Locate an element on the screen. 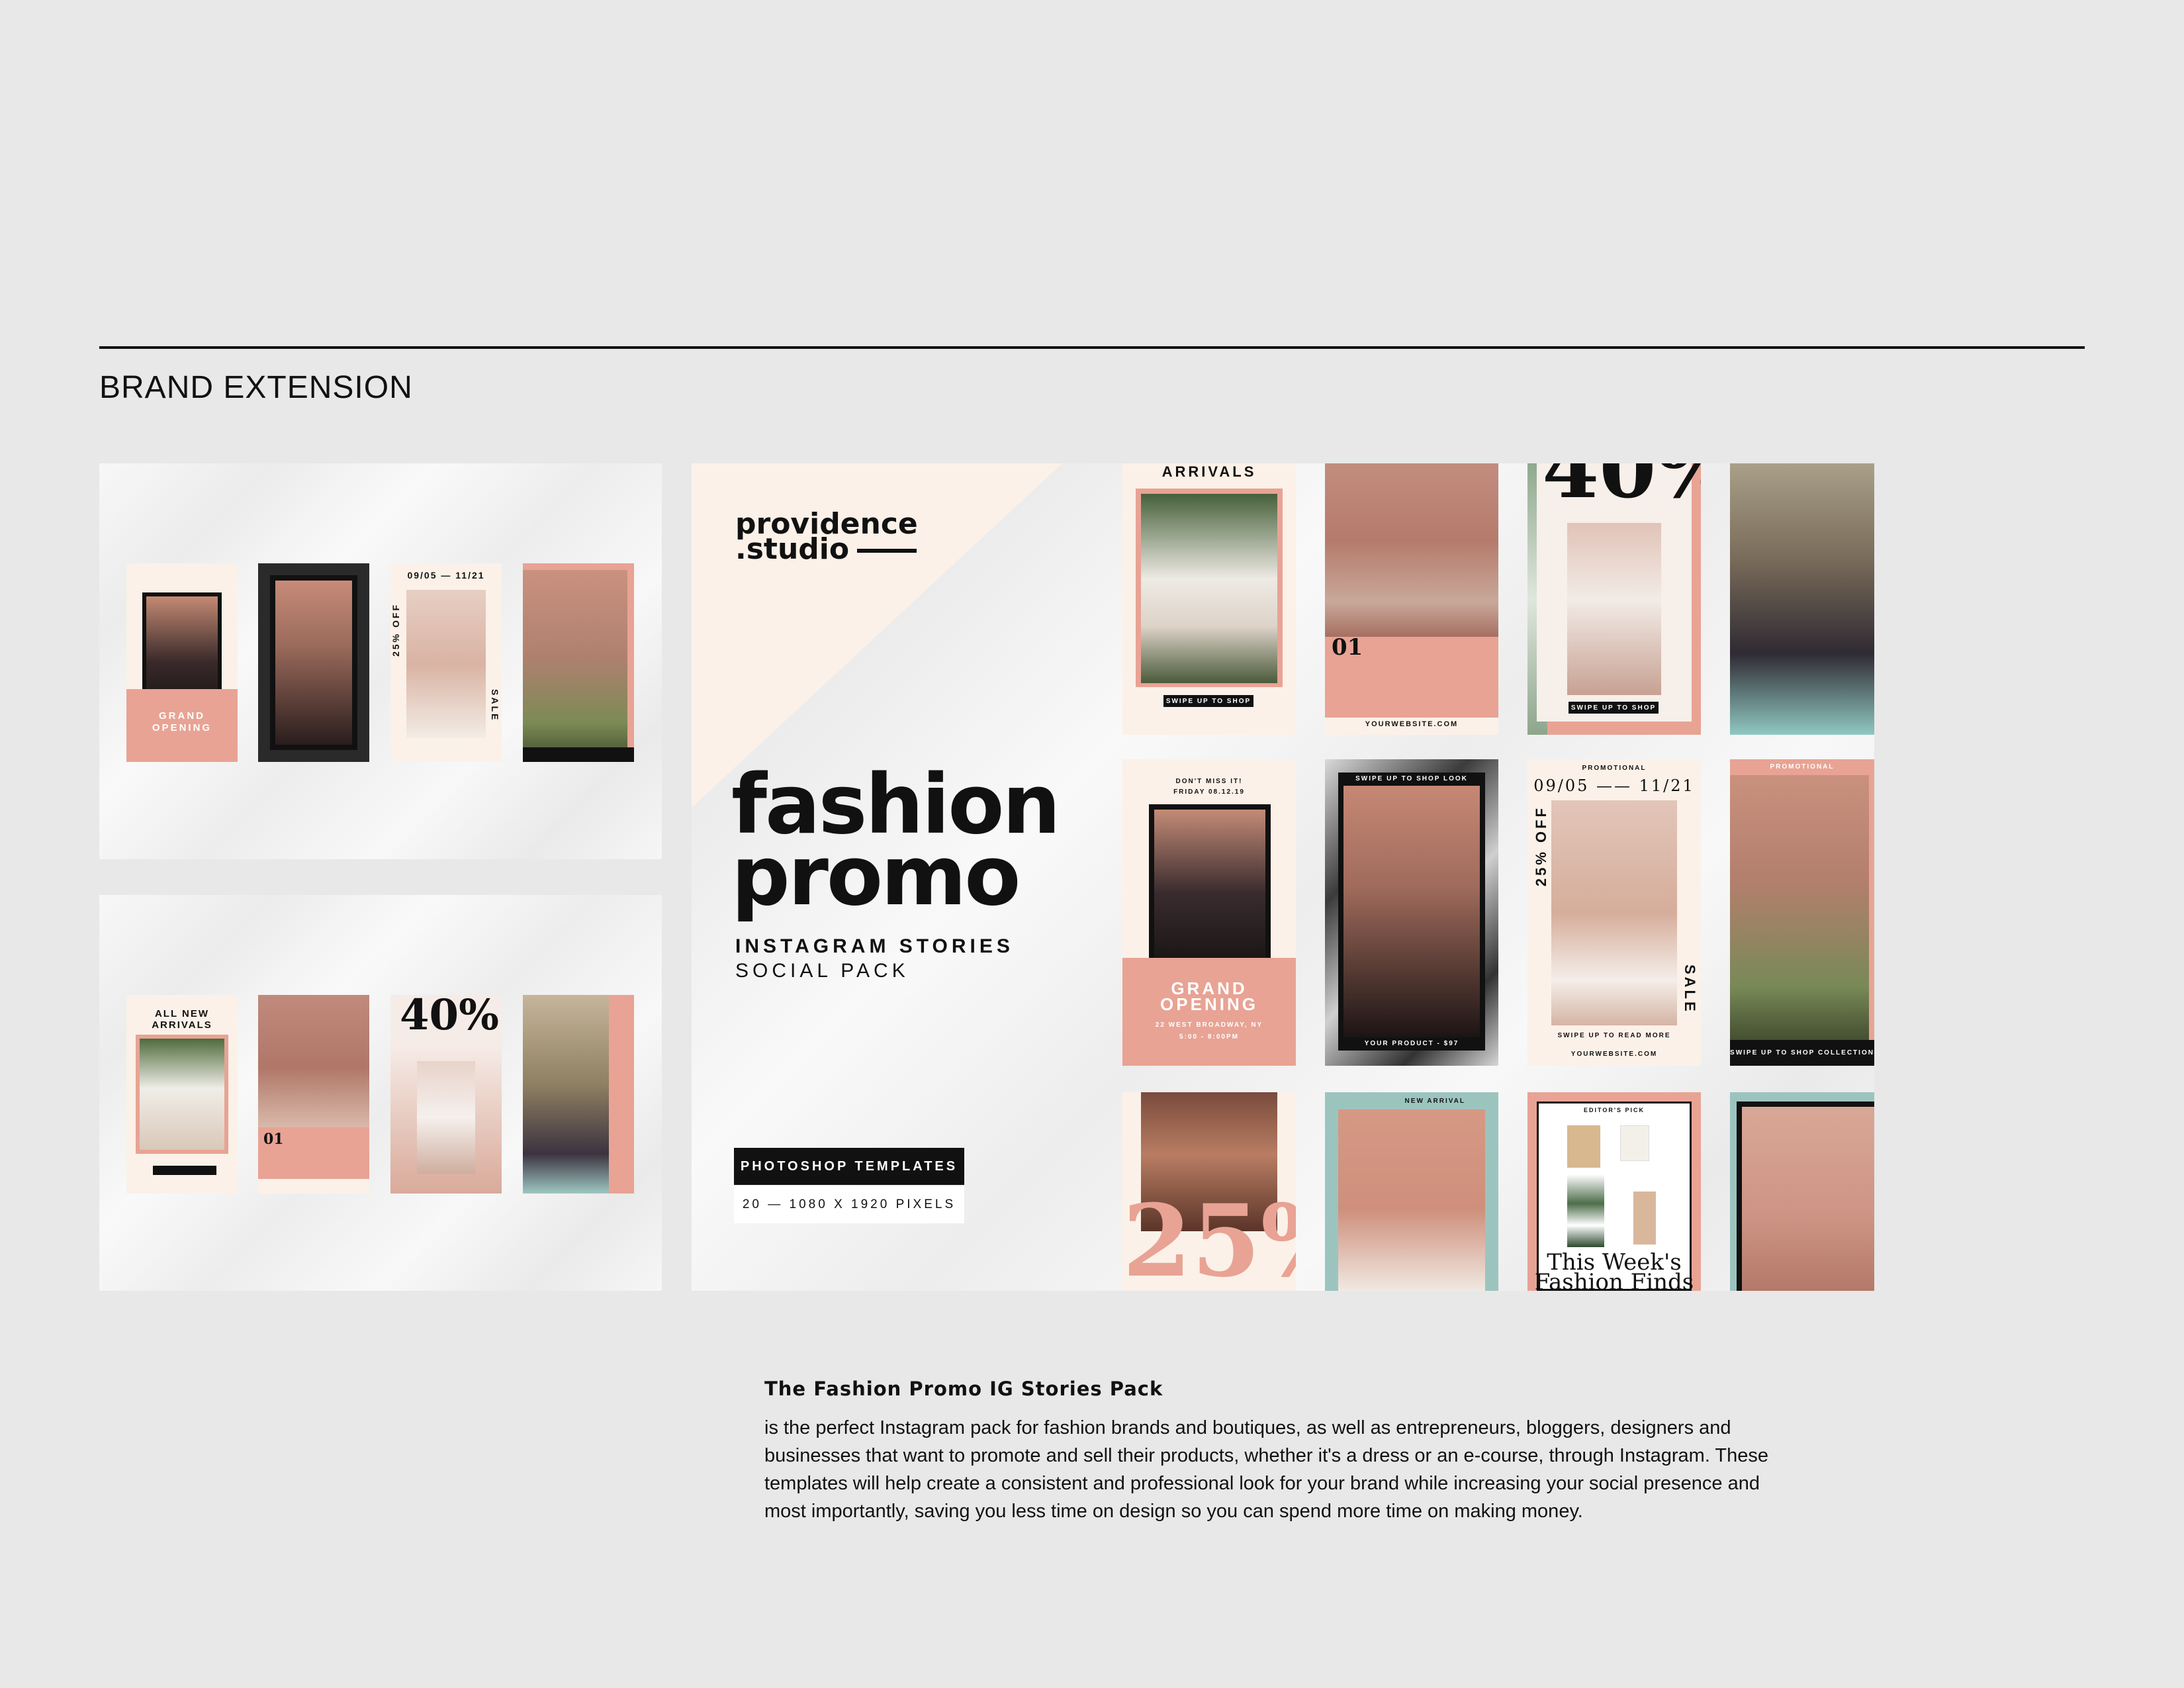 The height and width of the screenshot is (1688, 2184). story-card-product-01: 01 YOURWEBSITE.COM is located at coordinates (1411, 599).